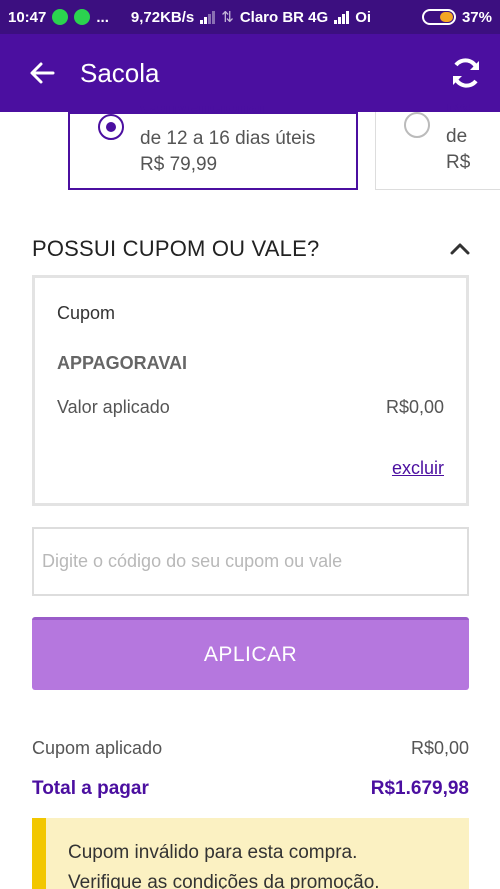  I want to click on coupon-label: Cupom, so click(86, 313).